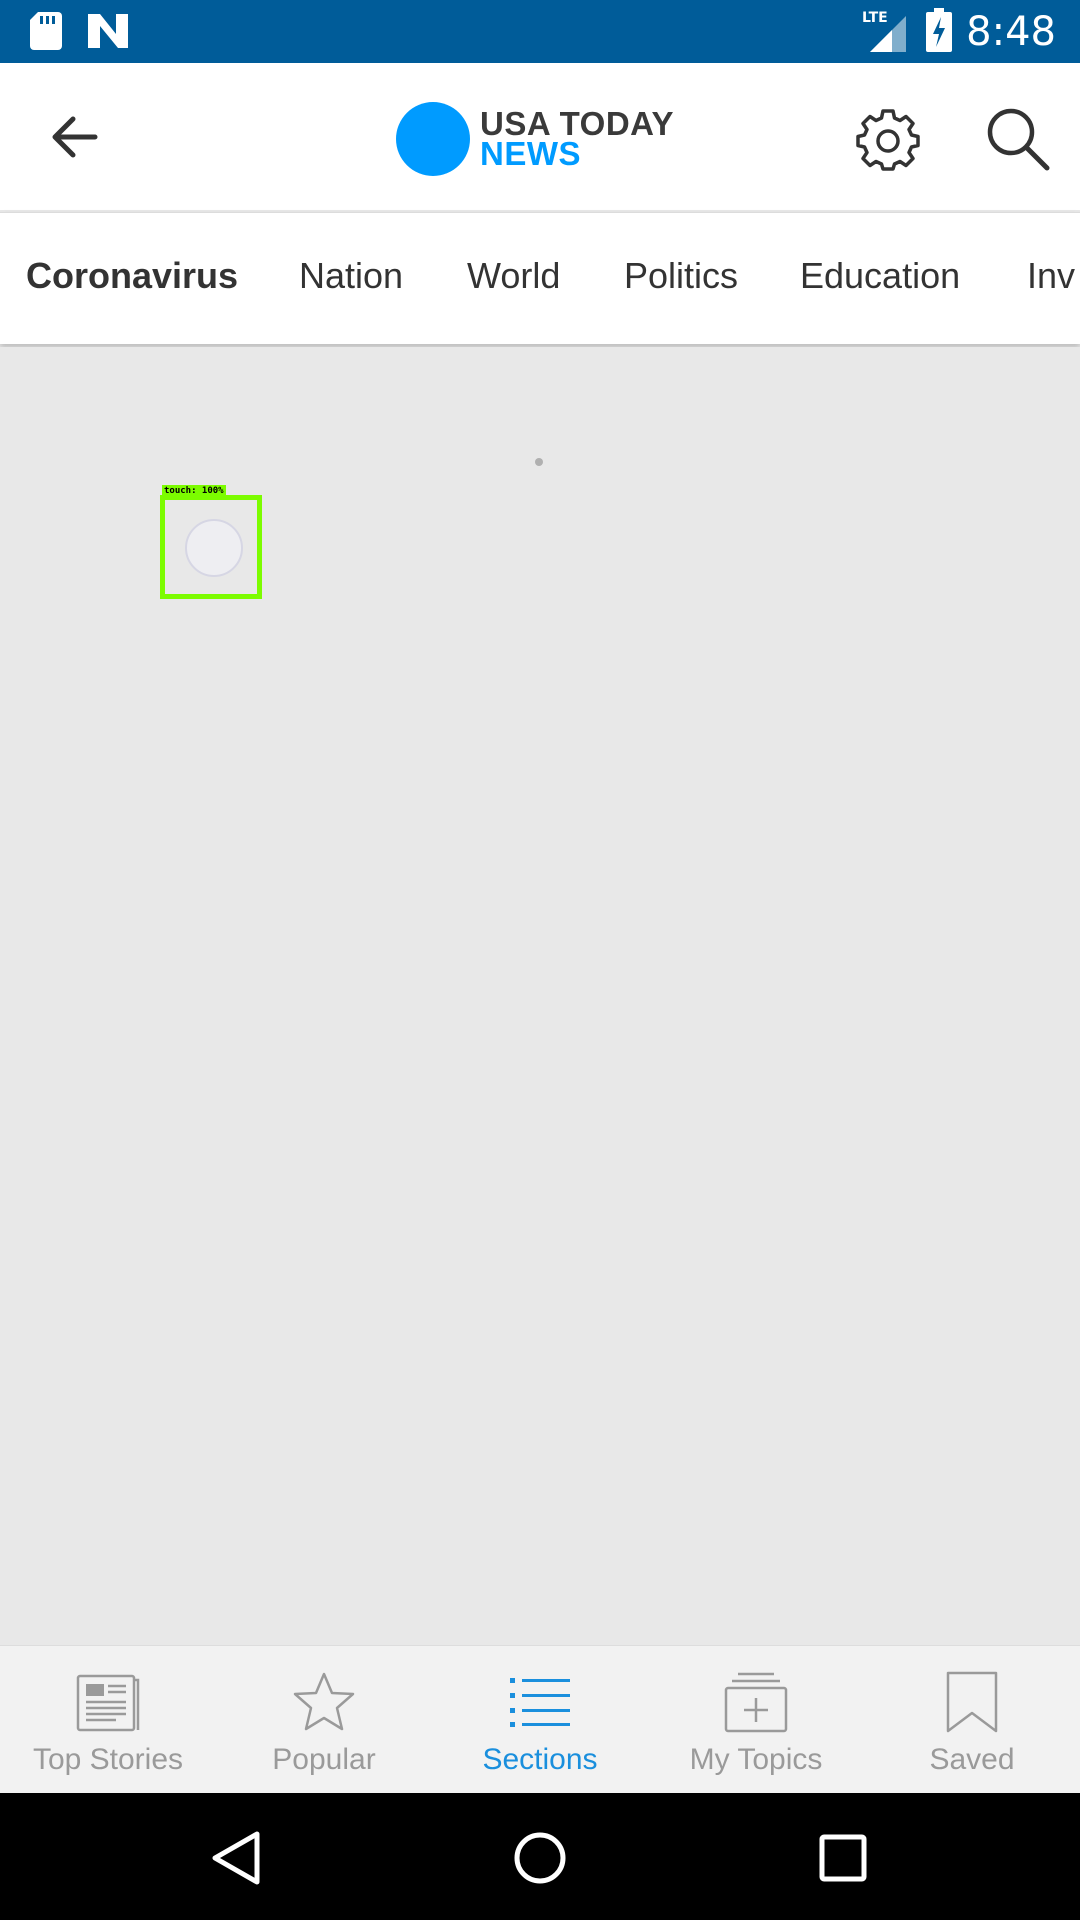 The height and width of the screenshot is (1920, 1080). I want to click on status-left, so click(79, 33).